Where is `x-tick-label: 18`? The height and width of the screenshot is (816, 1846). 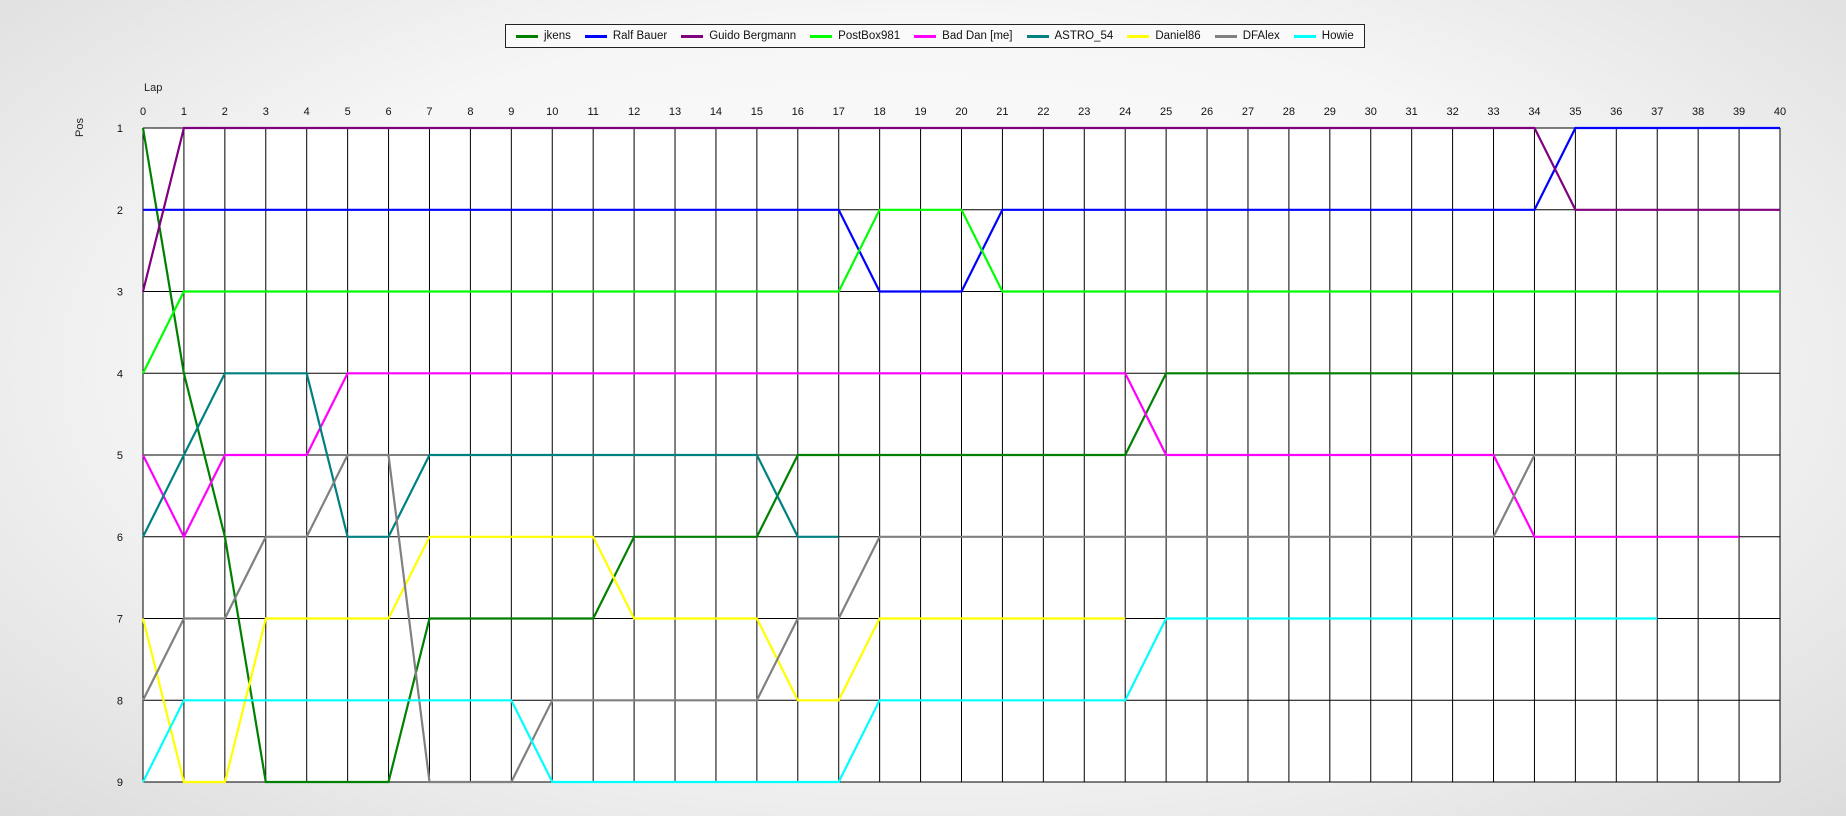
x-tick-label: 18 is located at coordinates (880, 112).